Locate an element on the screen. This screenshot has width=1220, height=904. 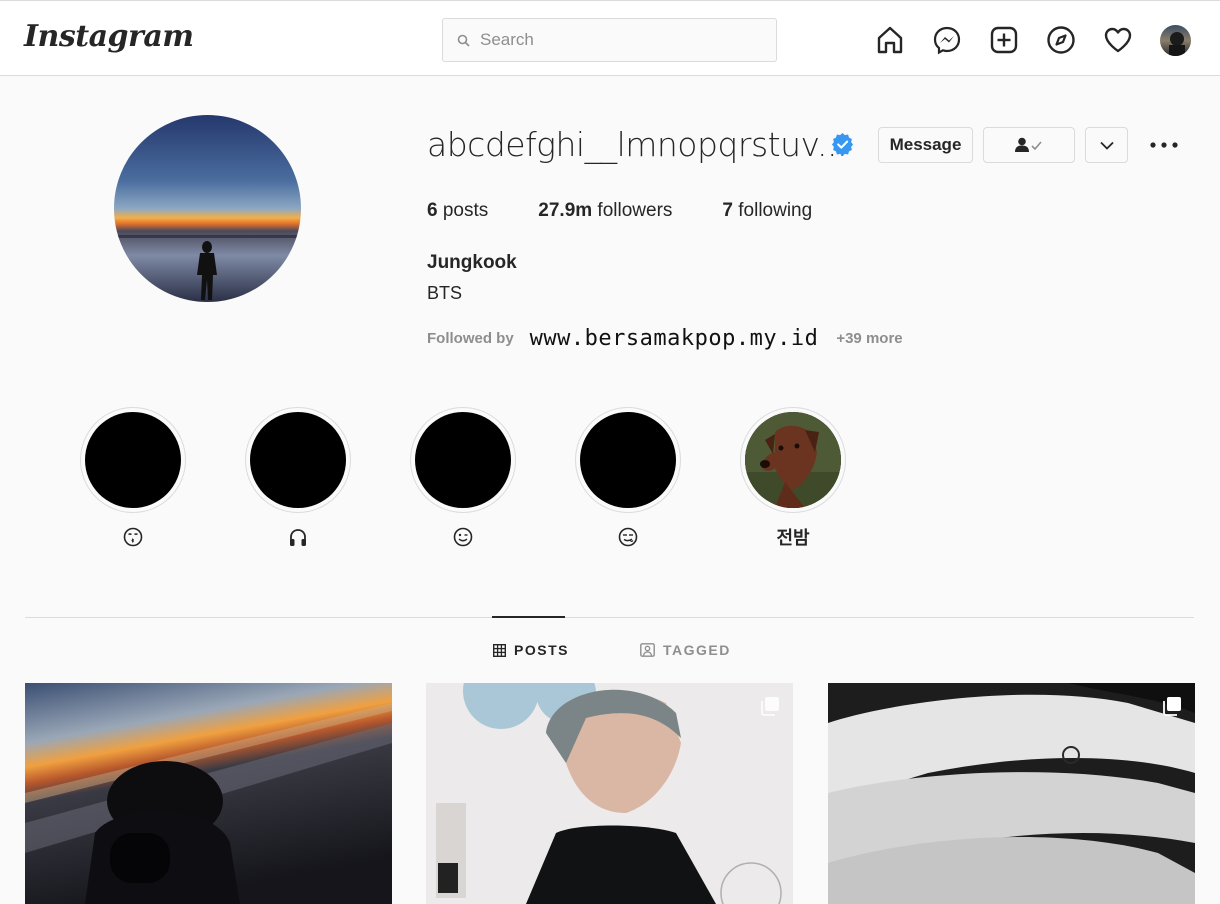
posts-stat: 6 posts is located at coordinates (457, 211).